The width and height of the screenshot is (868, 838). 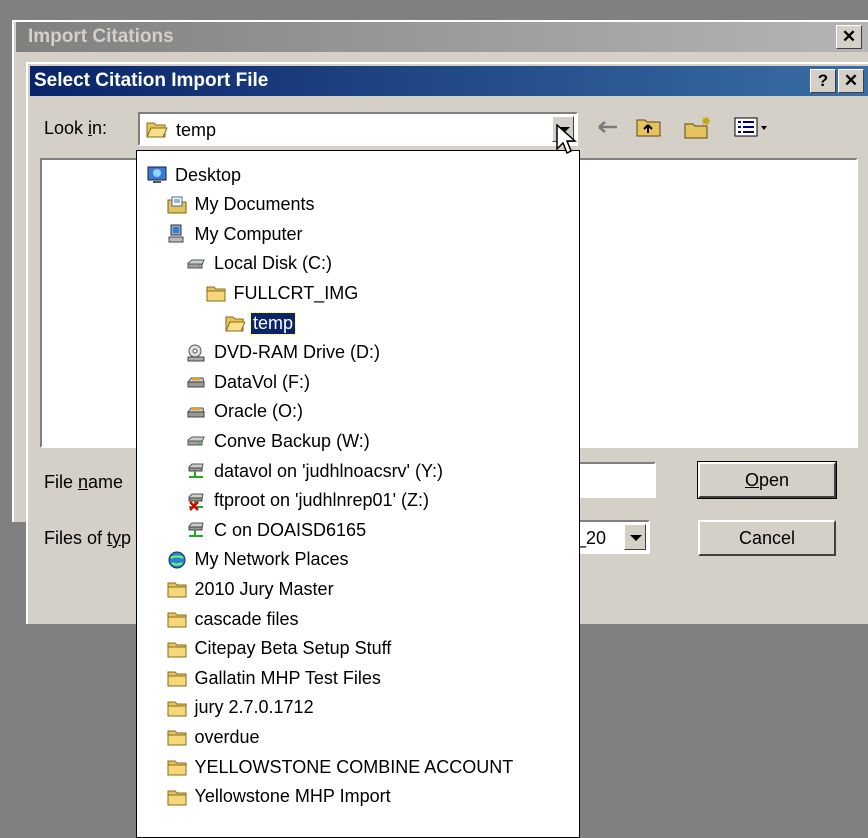 I want to click on open-button: Open, so click(x=767, y=480).